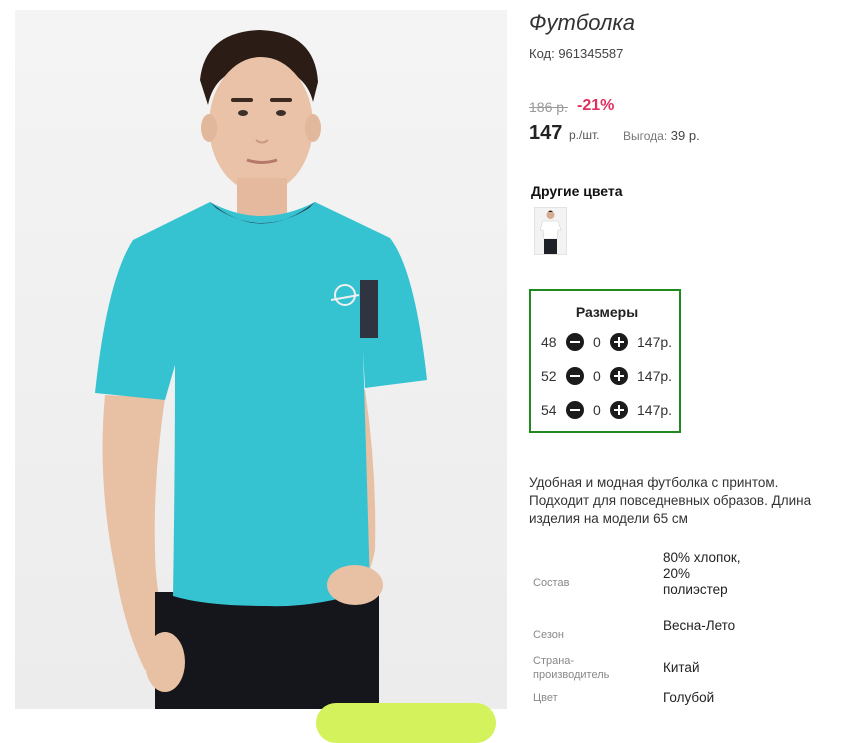  I want to click on size-row-52: 52 0 147р., so click(607, 376).